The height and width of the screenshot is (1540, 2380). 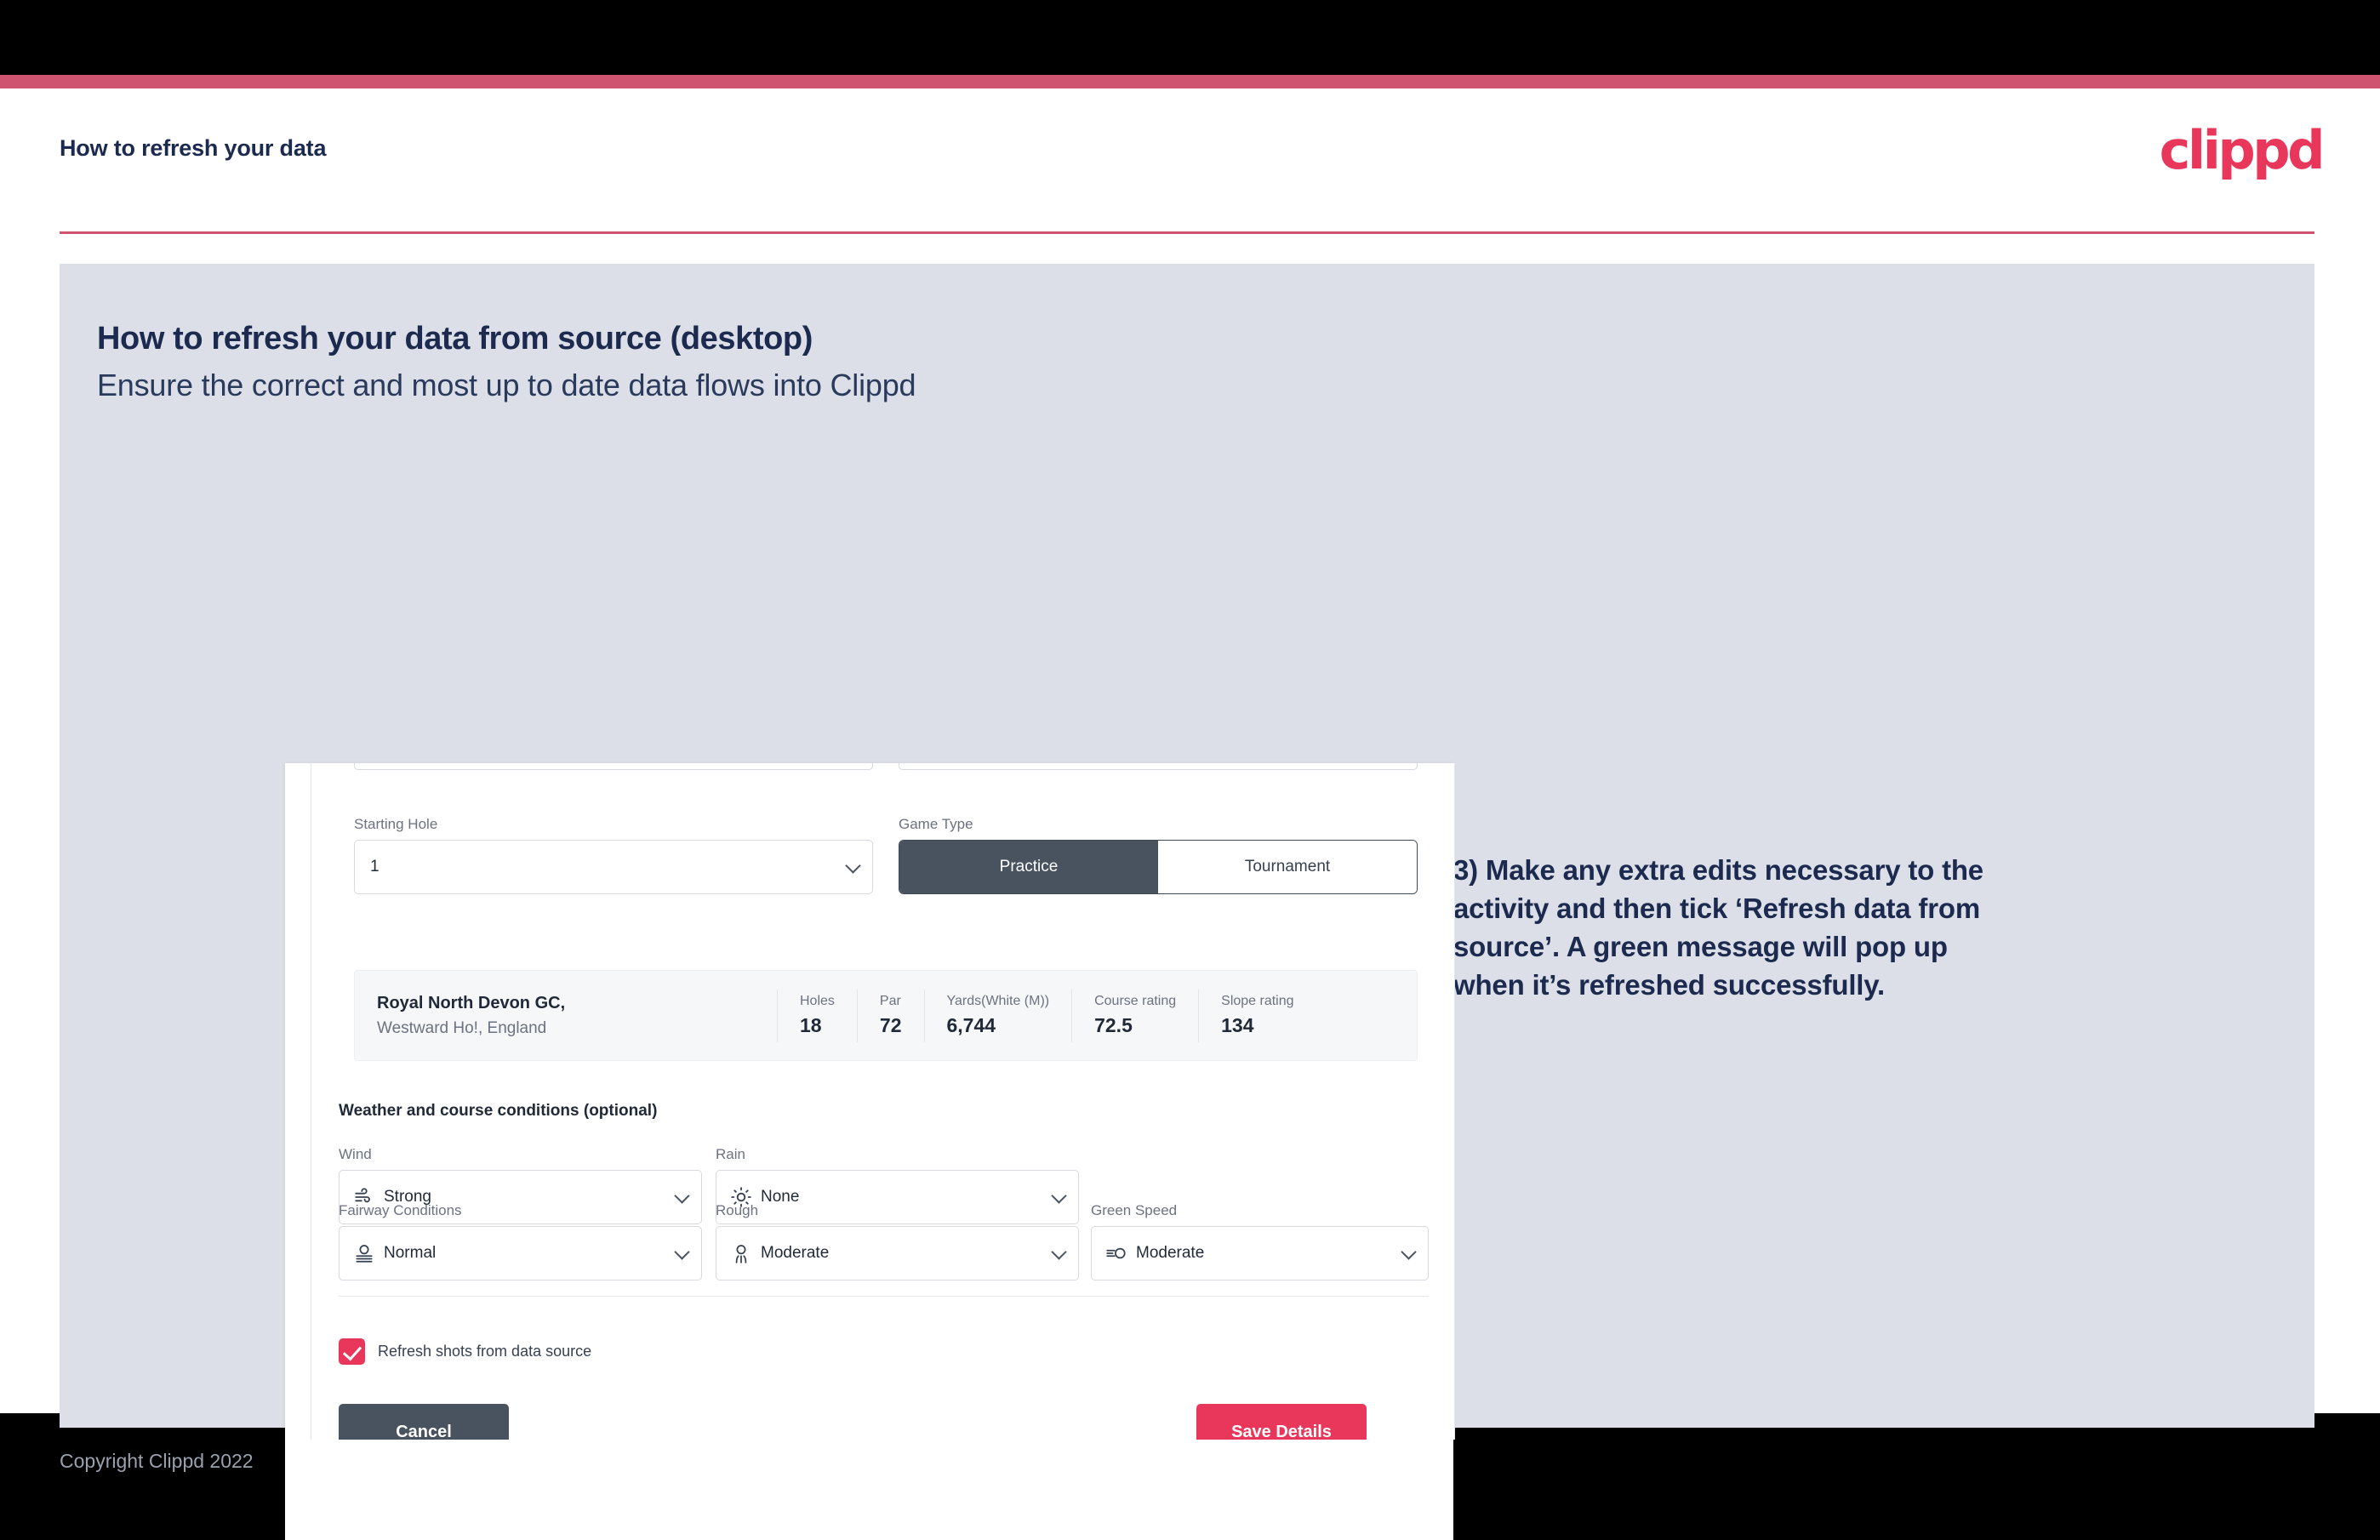 I want to click on green-speed-value: Moderate, so click(x=1170, y=1253).